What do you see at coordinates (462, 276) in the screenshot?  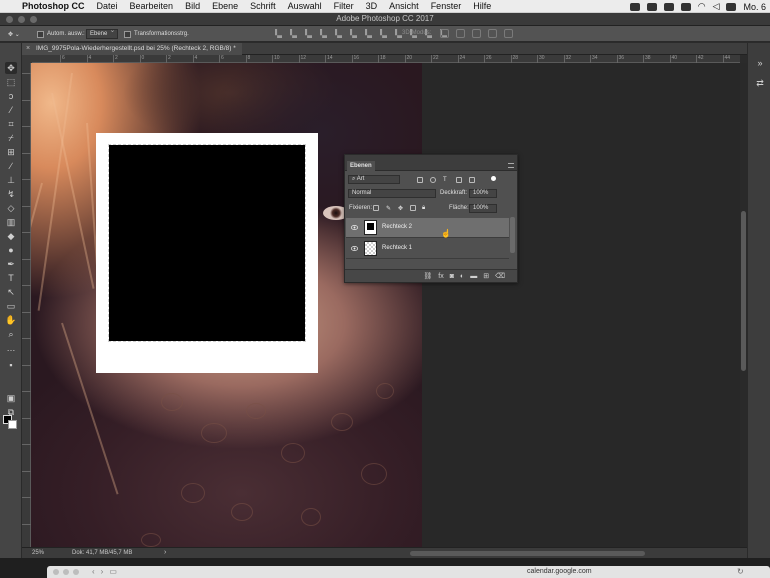 I see `adjustment-icon: ◐` at bounding box center [462, 276].